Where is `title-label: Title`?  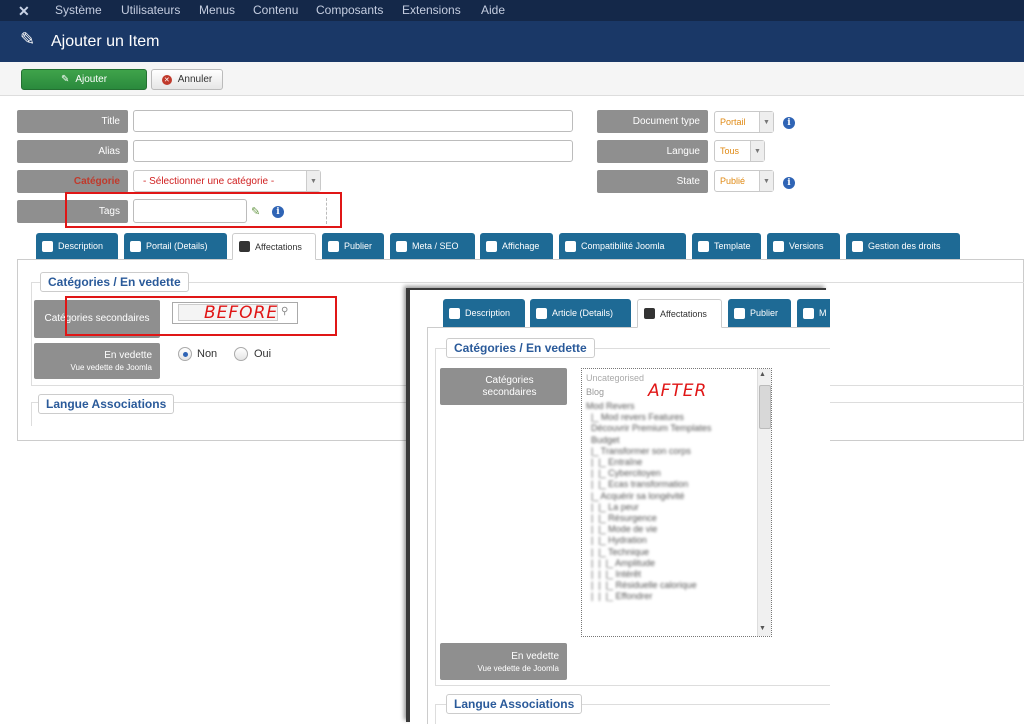 title-label: Title is located at coordinates (72, 121).